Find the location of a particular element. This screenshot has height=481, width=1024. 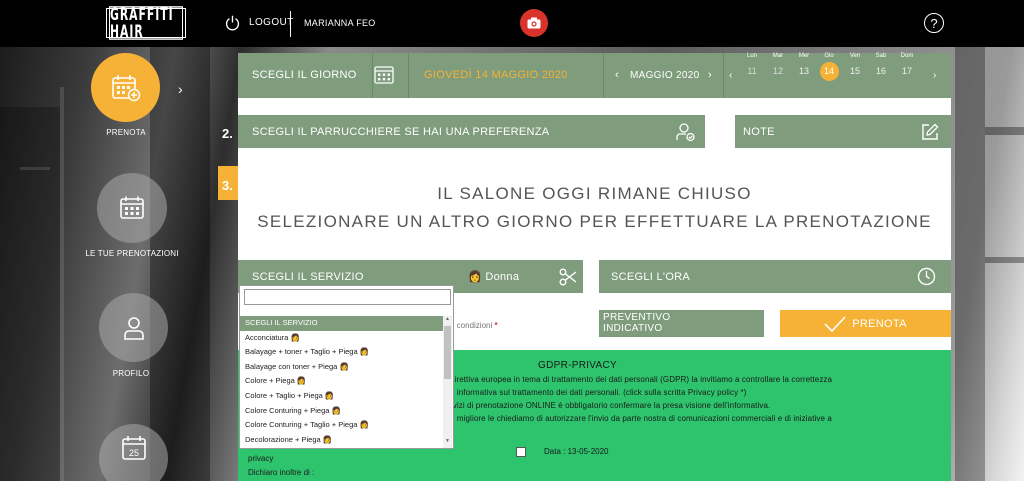

check-icon is located at coordinates (835, 323).